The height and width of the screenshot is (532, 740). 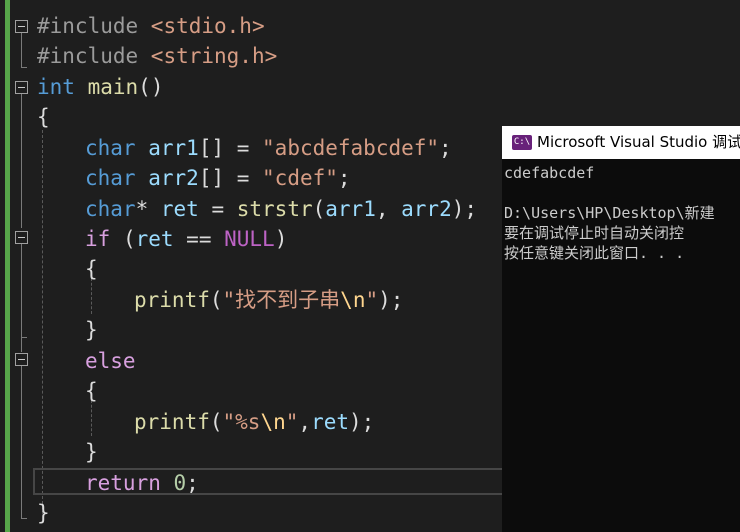 I want to click on change-tracking-margin, so click(x=5, y=266).